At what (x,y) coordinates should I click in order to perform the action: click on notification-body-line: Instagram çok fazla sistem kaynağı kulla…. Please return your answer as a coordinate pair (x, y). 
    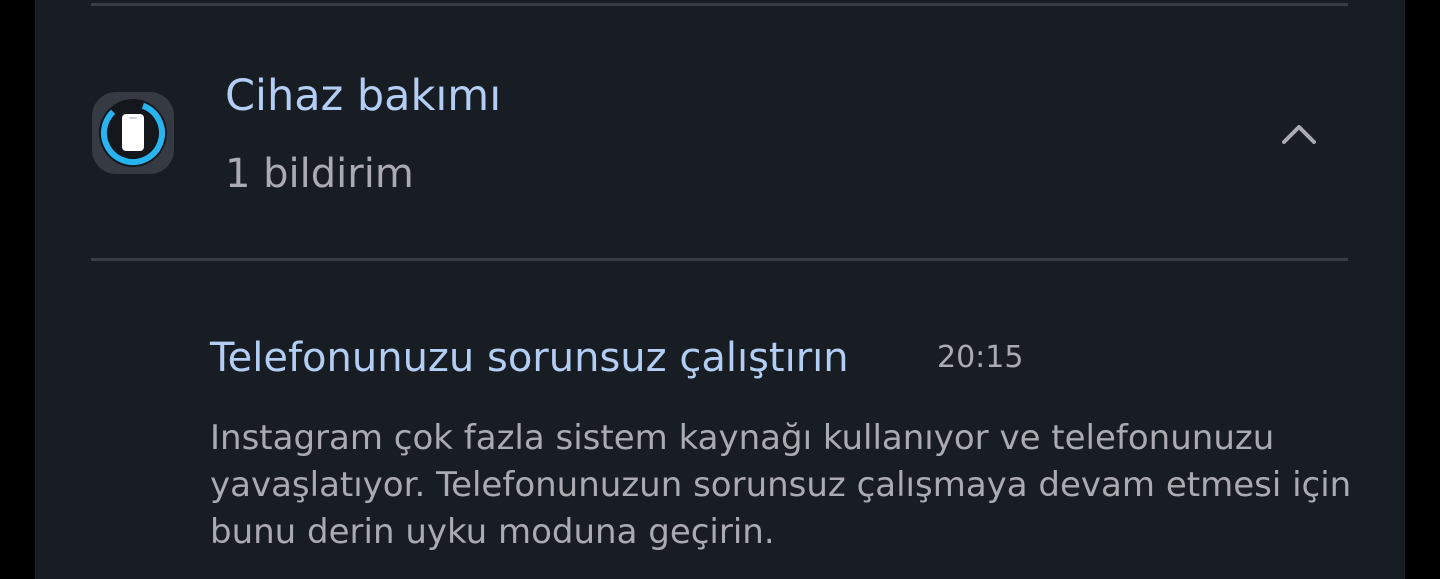
    Looking at the image, I should click on (742, 438).